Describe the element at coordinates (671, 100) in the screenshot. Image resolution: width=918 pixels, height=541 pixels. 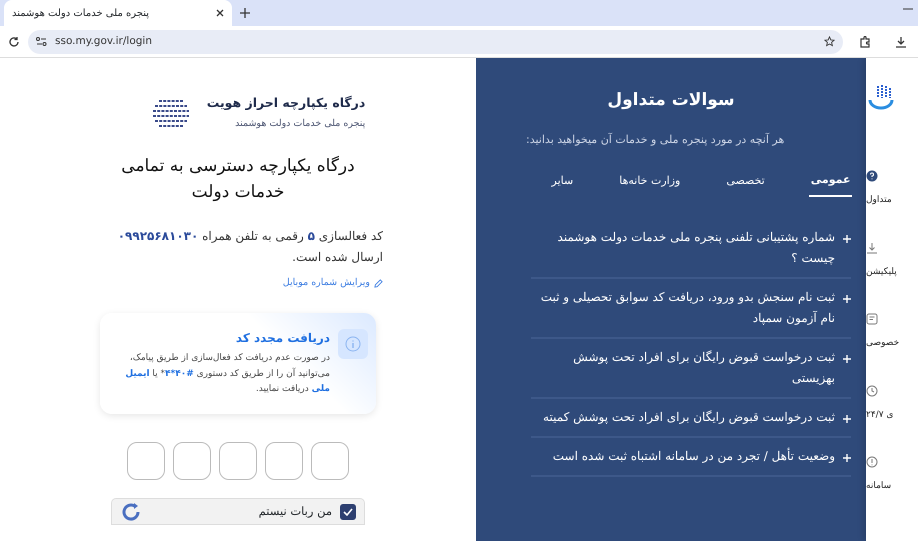
I see `faq-title: سوالات متداول` at that location.